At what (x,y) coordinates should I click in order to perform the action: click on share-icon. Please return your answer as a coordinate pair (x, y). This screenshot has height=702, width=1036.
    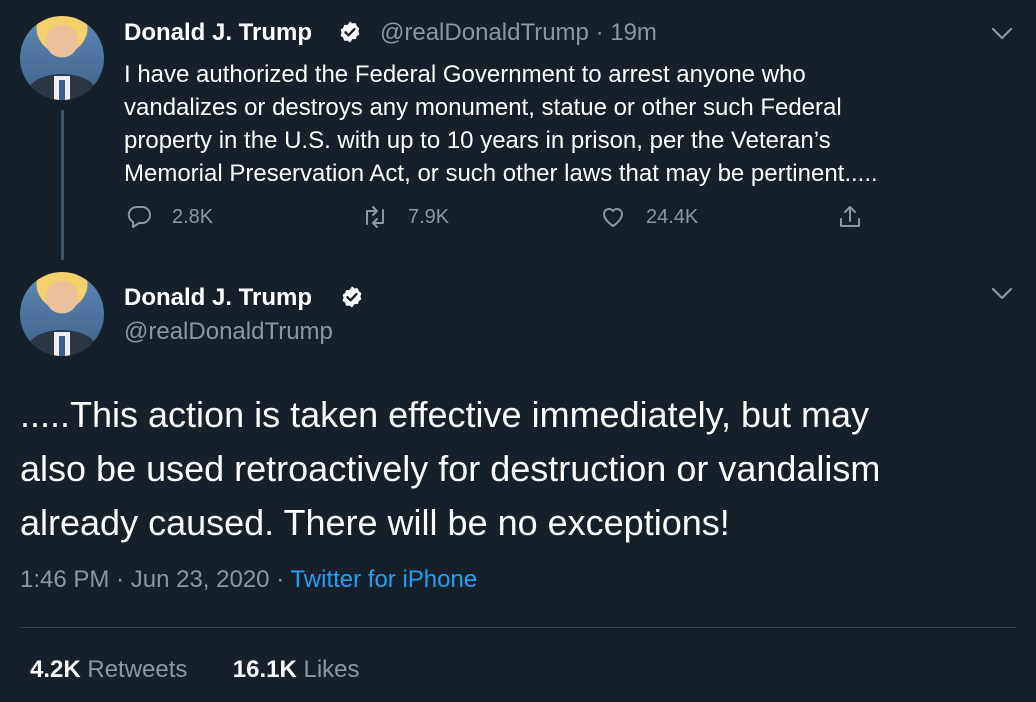
    Looking at the image, I should click on (850, 216).